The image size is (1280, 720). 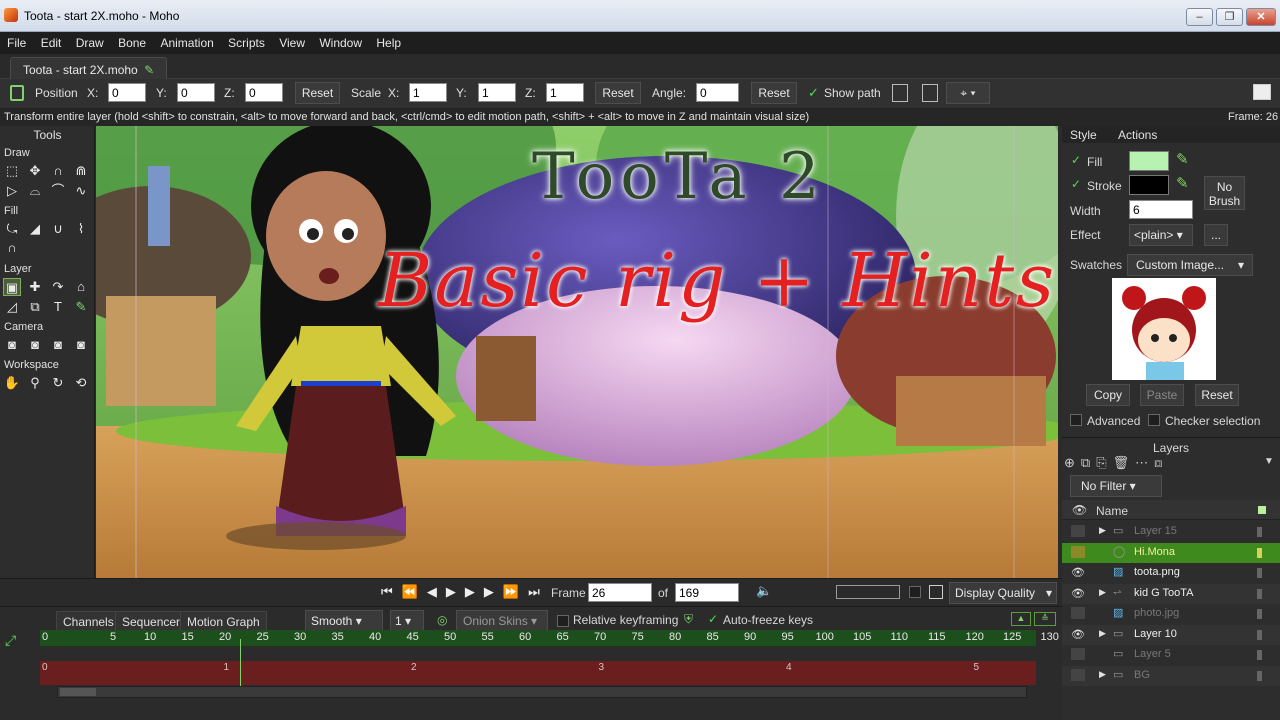 I want to click on freehand-icon: ⌓, so click(x=35, y=191).